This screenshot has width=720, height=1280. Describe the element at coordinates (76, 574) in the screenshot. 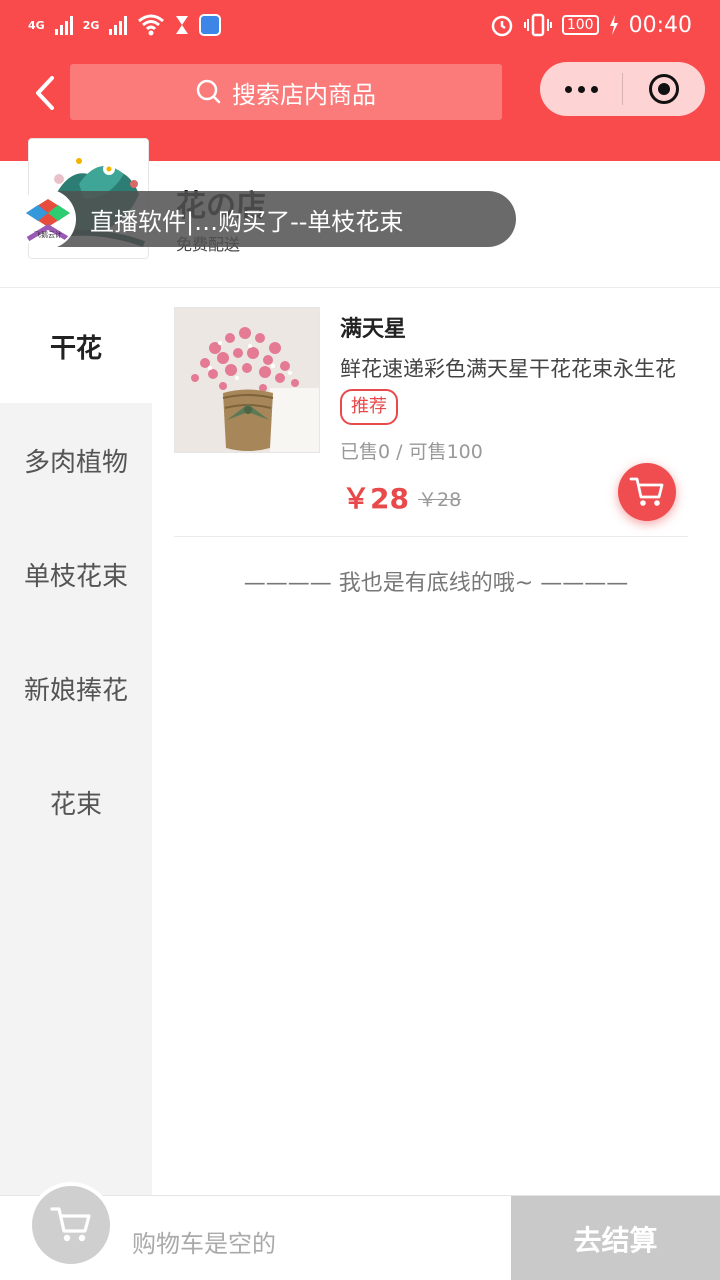

I see `category-item-single-stem: 单枝花束` at that location.